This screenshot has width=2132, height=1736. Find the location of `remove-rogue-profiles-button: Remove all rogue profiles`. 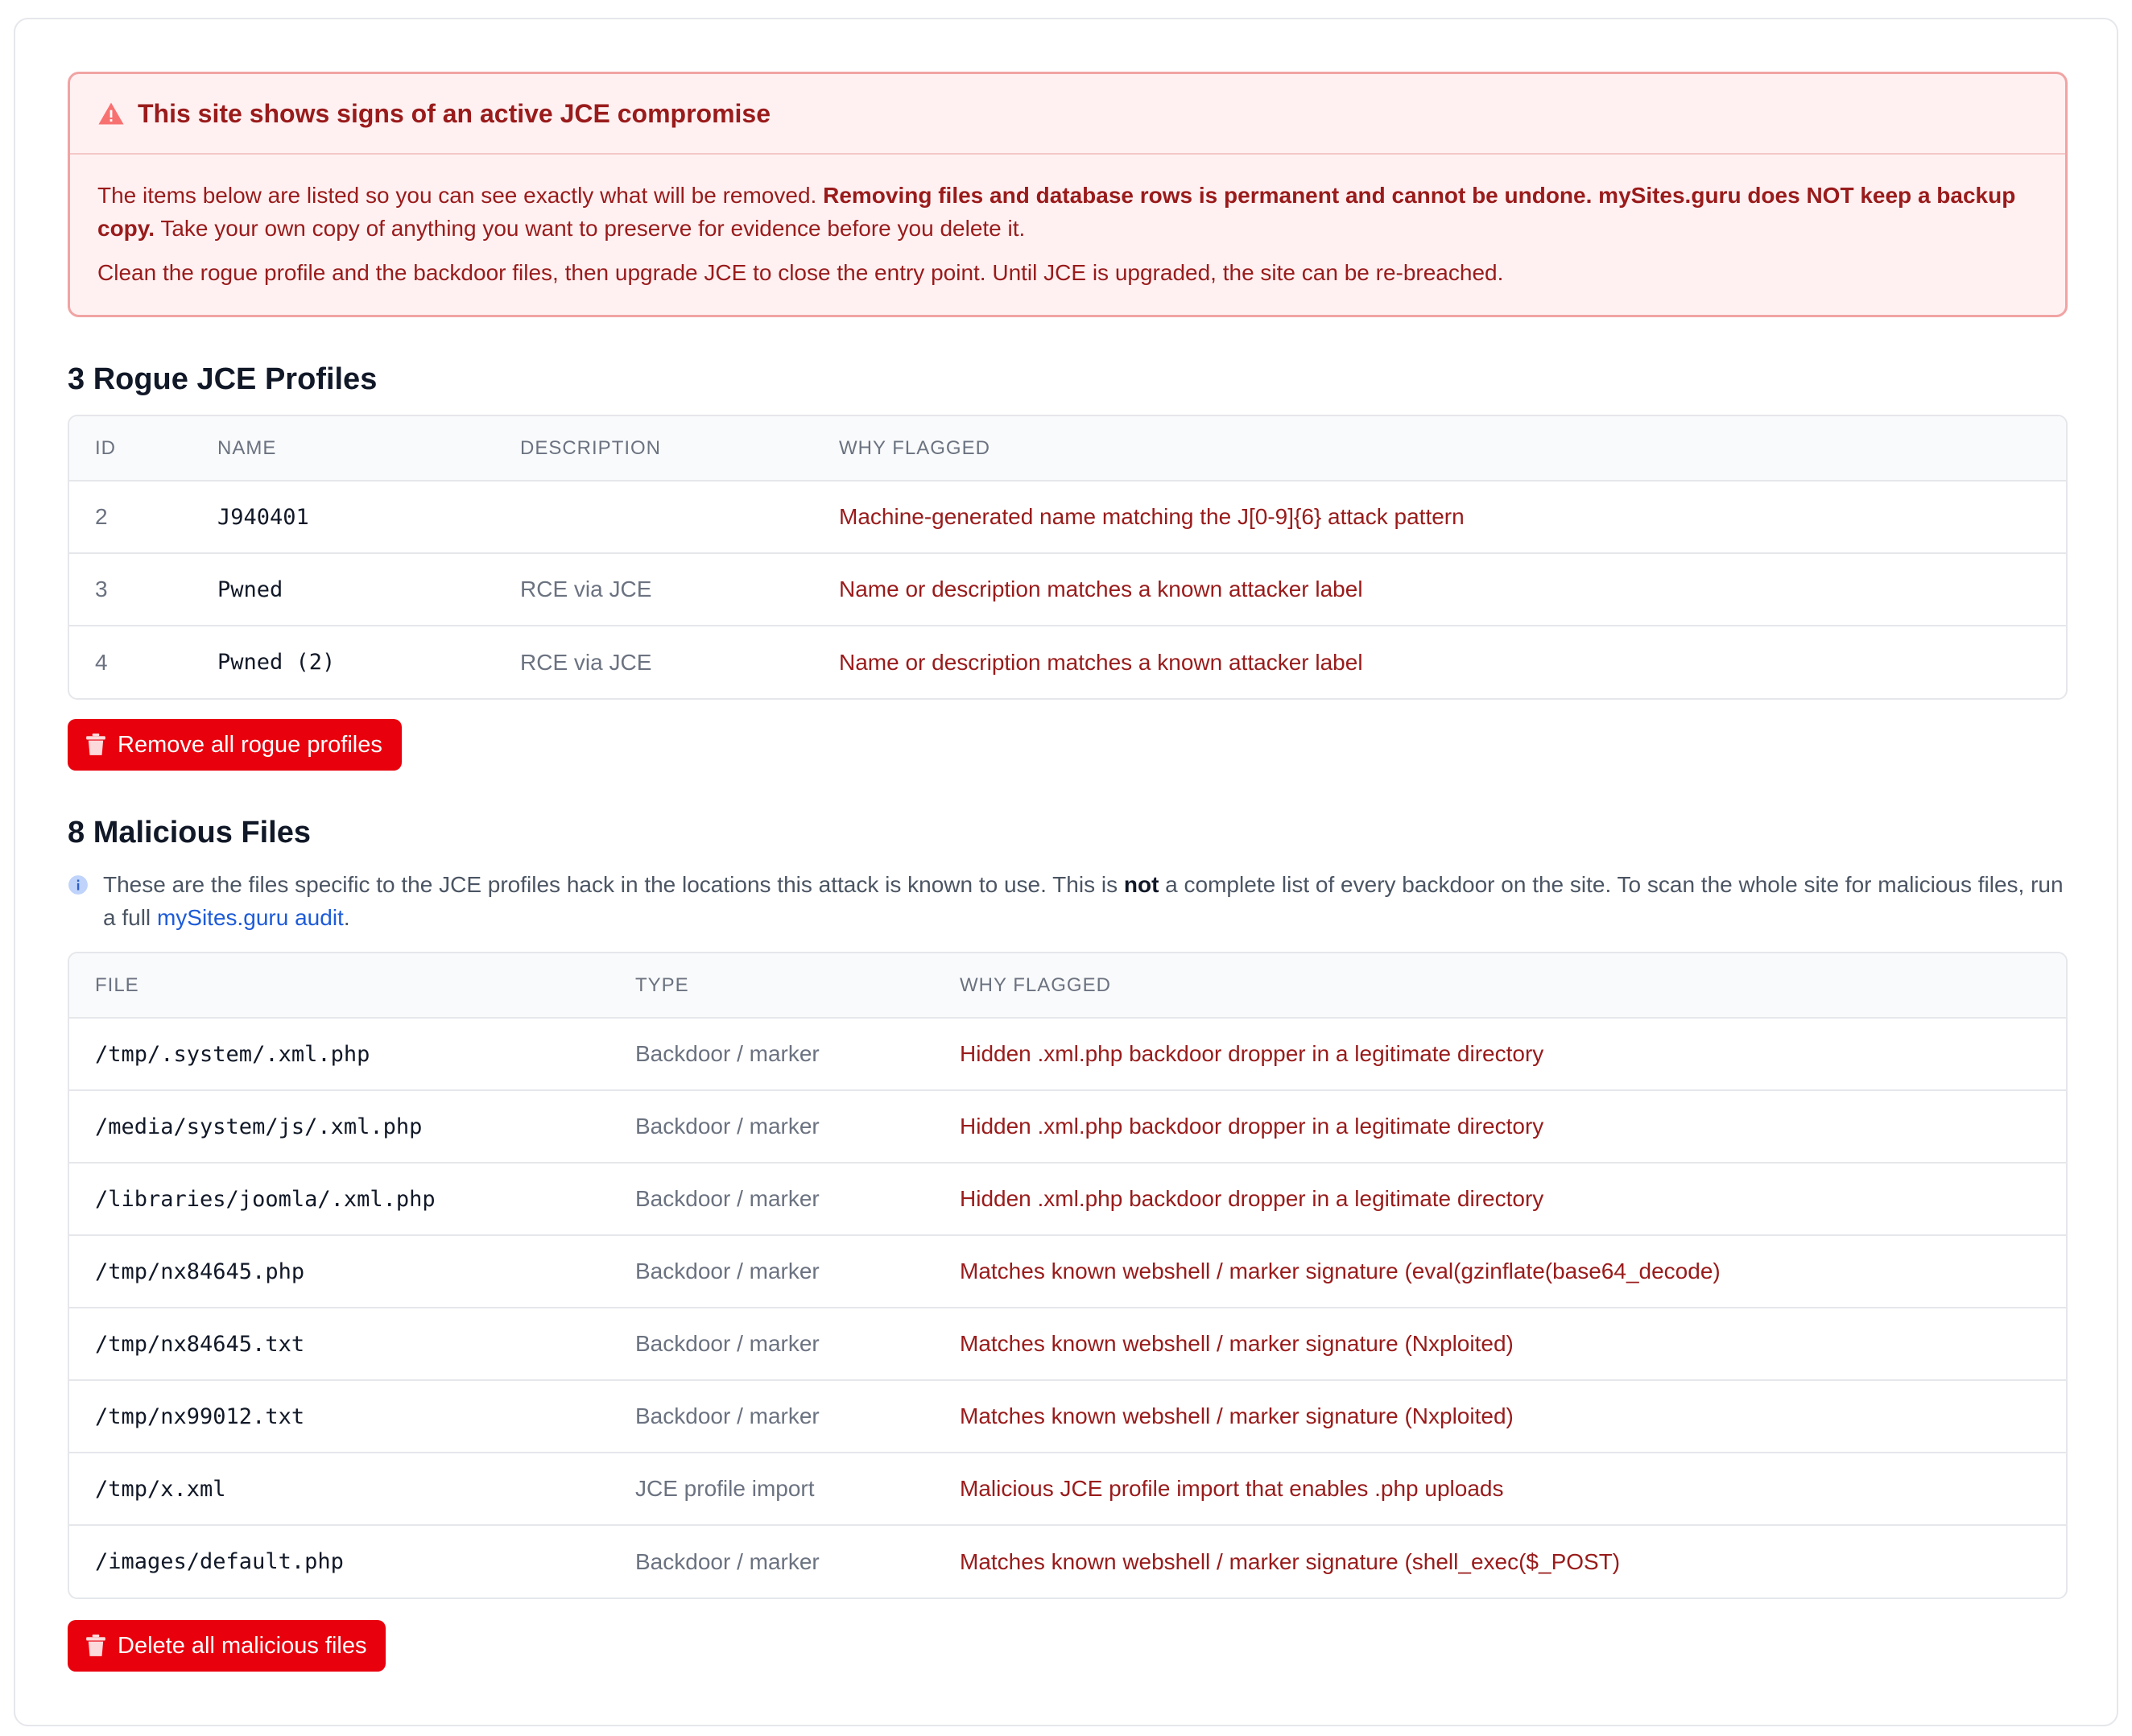

remove-rogue-profiles-button: Remove all rogue profiles is located at coordinates (235, 745).